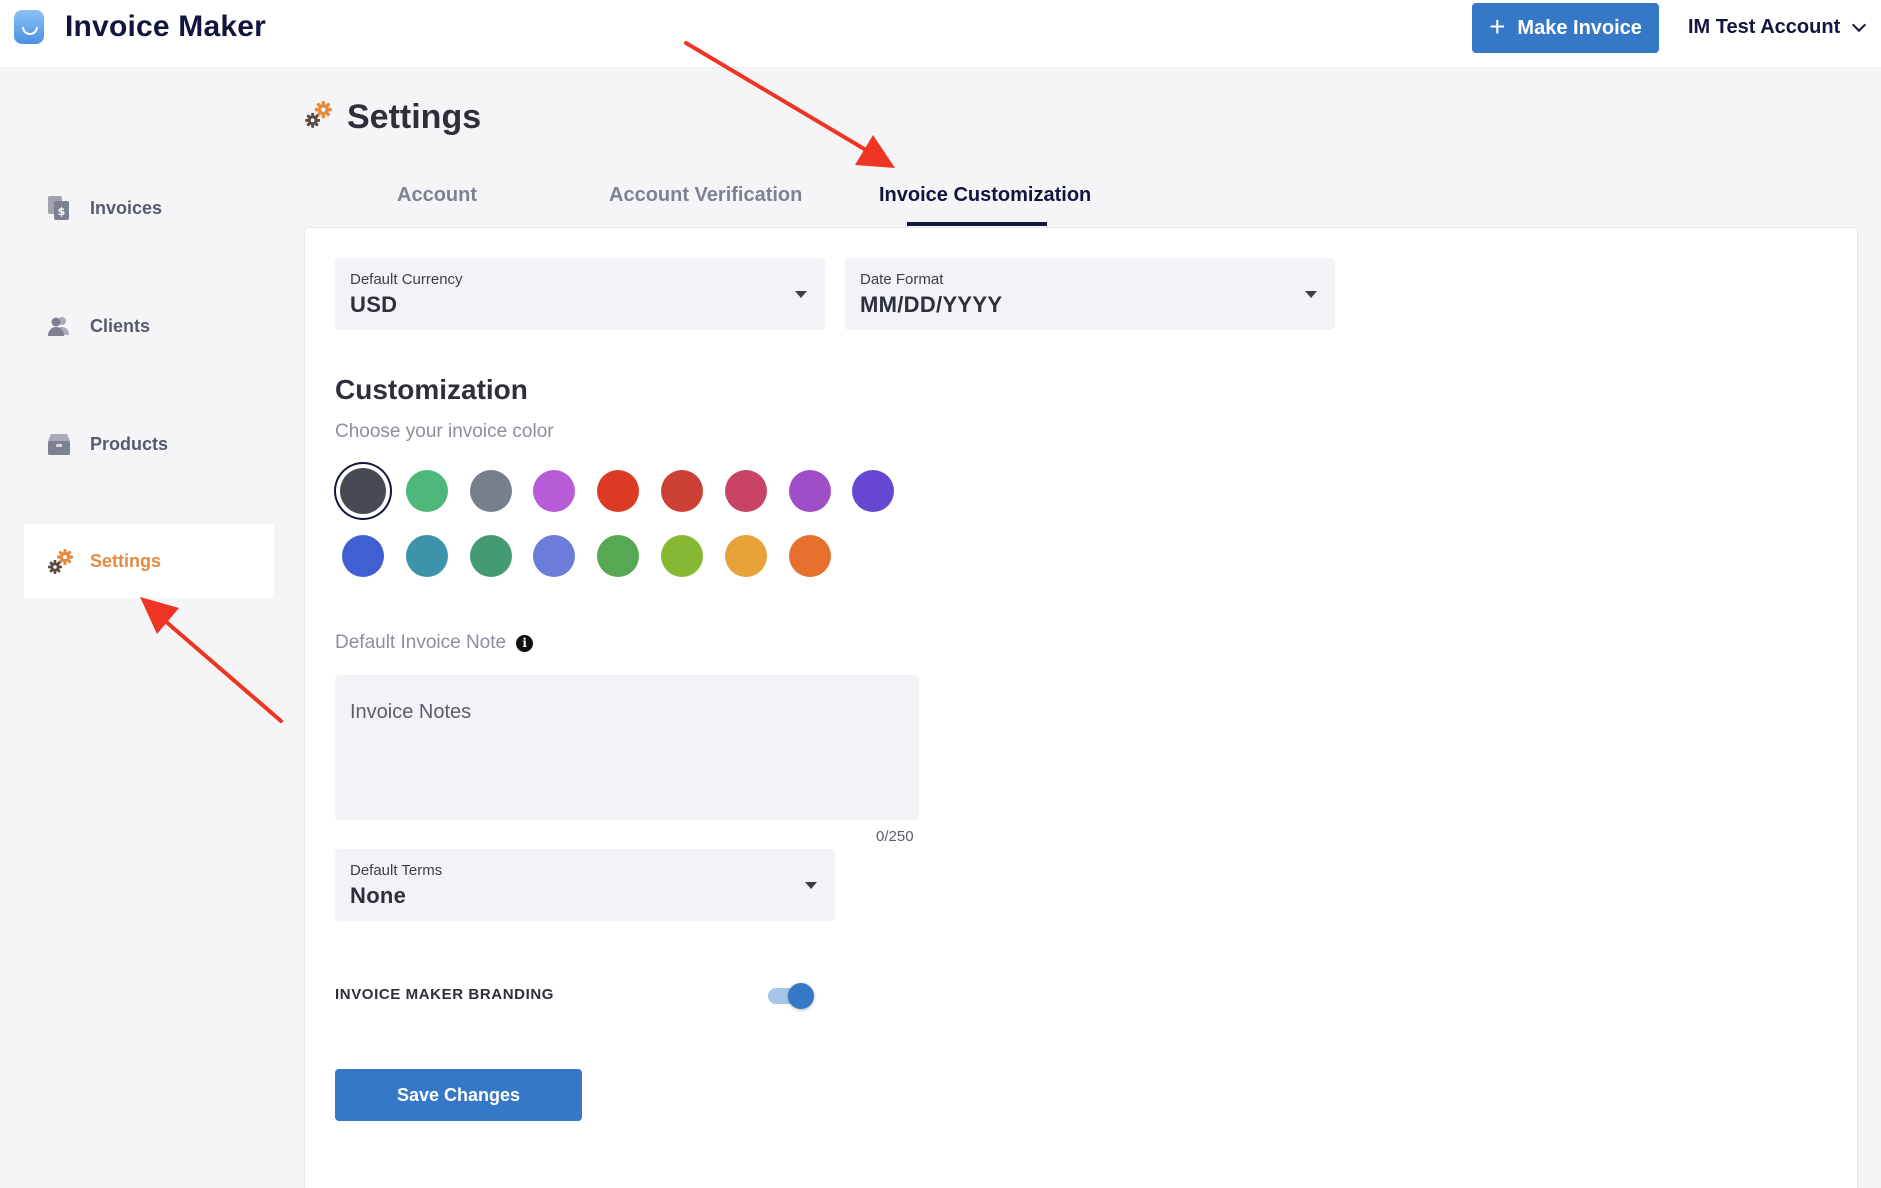  What do you see at coordinates (378, 895) in the screenshot?
I see `field-value: None` at bounding box center [378, 895].